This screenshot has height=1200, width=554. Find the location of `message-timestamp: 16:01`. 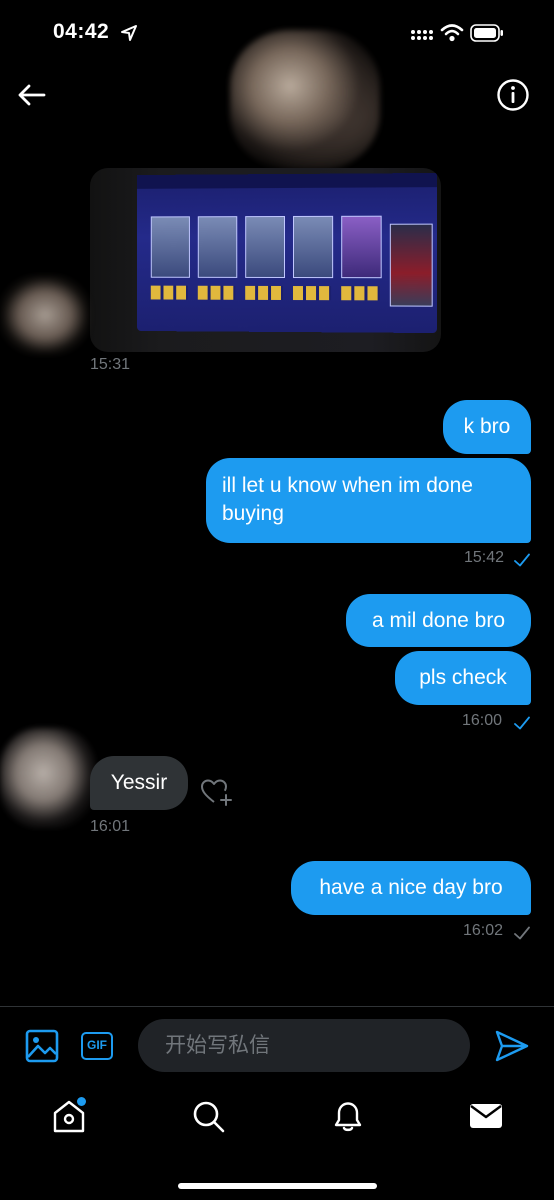

message-timestamp: 16:01 is located at coordinates (110, 826).